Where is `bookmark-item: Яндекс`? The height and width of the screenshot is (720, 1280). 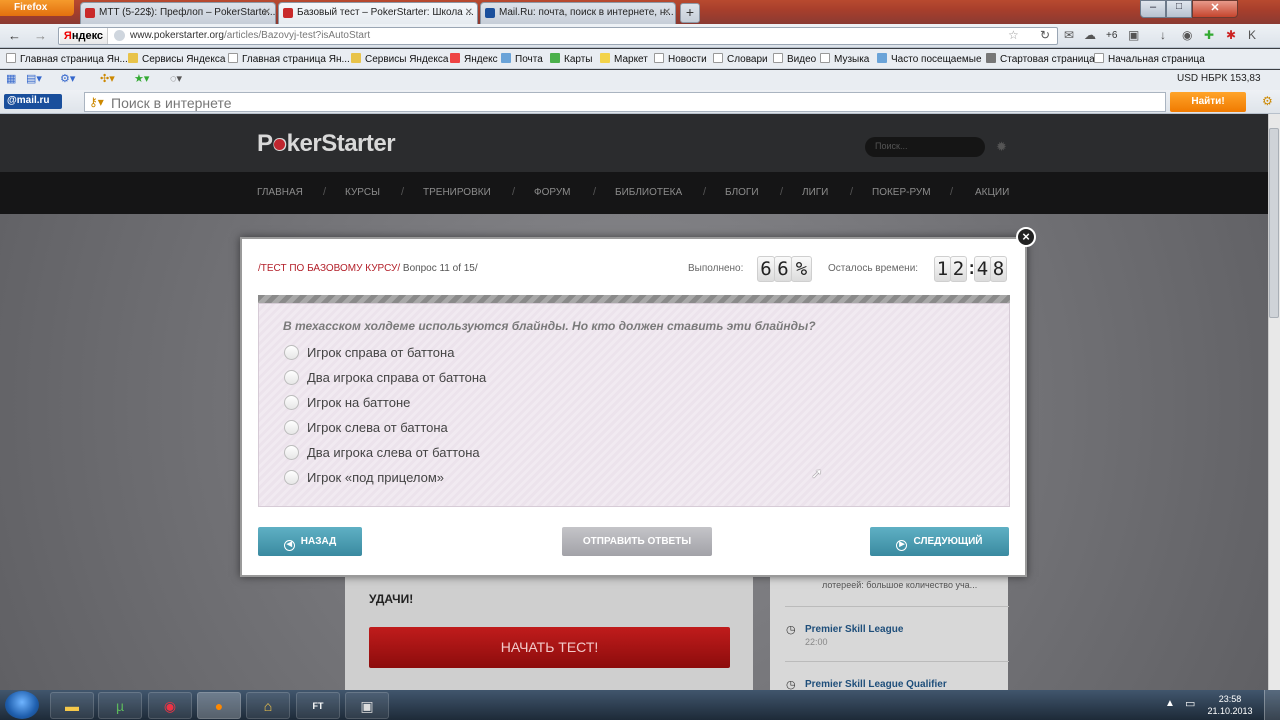 bookmark-item: Яндекс is located at coordinates (474, 59).